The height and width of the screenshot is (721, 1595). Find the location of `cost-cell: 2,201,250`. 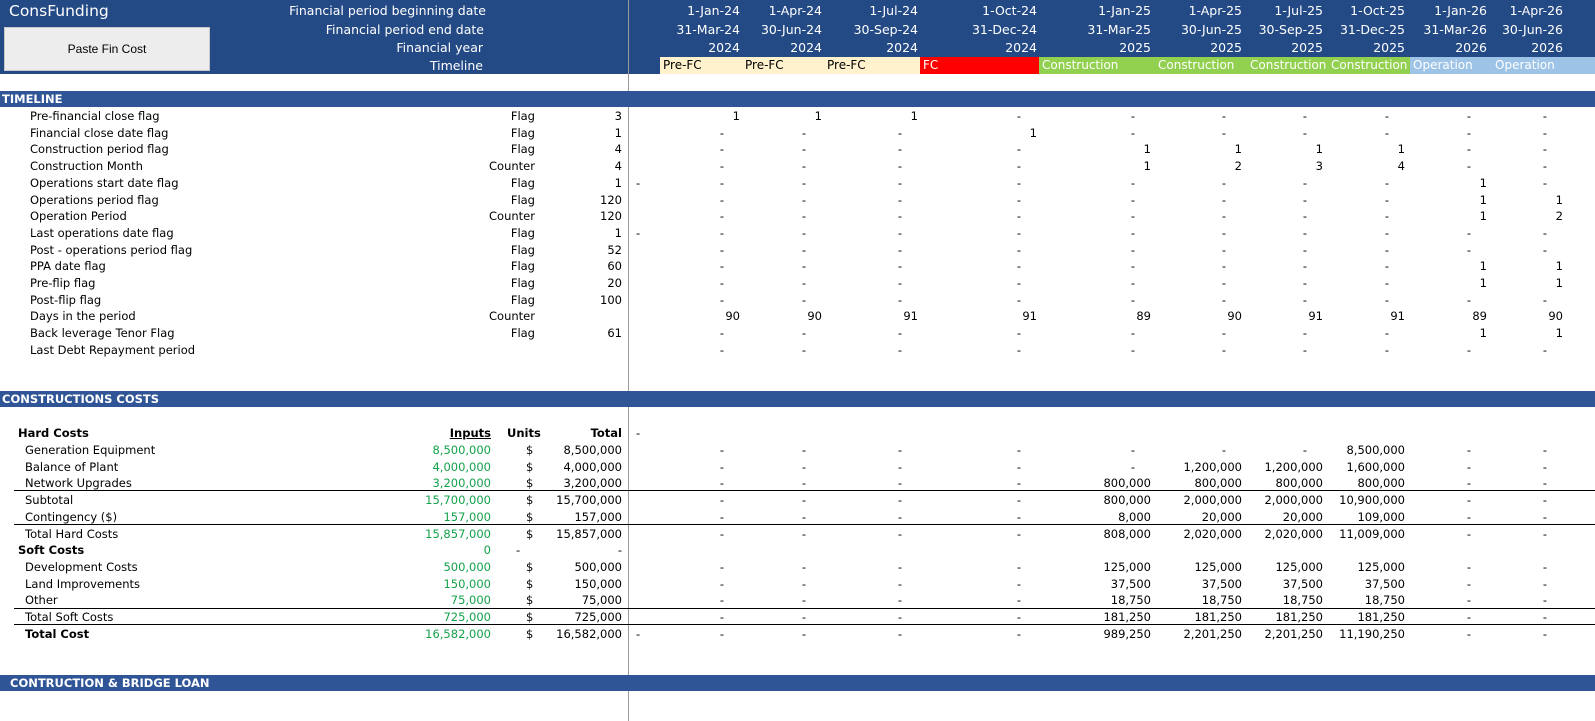

cost-cell: 2,201,250 is located at coordinates (1293, 633).